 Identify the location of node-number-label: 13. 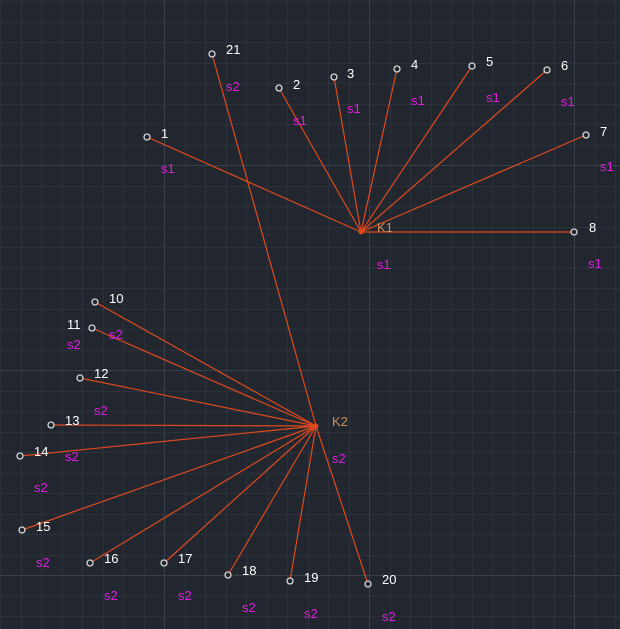
(72, 420).